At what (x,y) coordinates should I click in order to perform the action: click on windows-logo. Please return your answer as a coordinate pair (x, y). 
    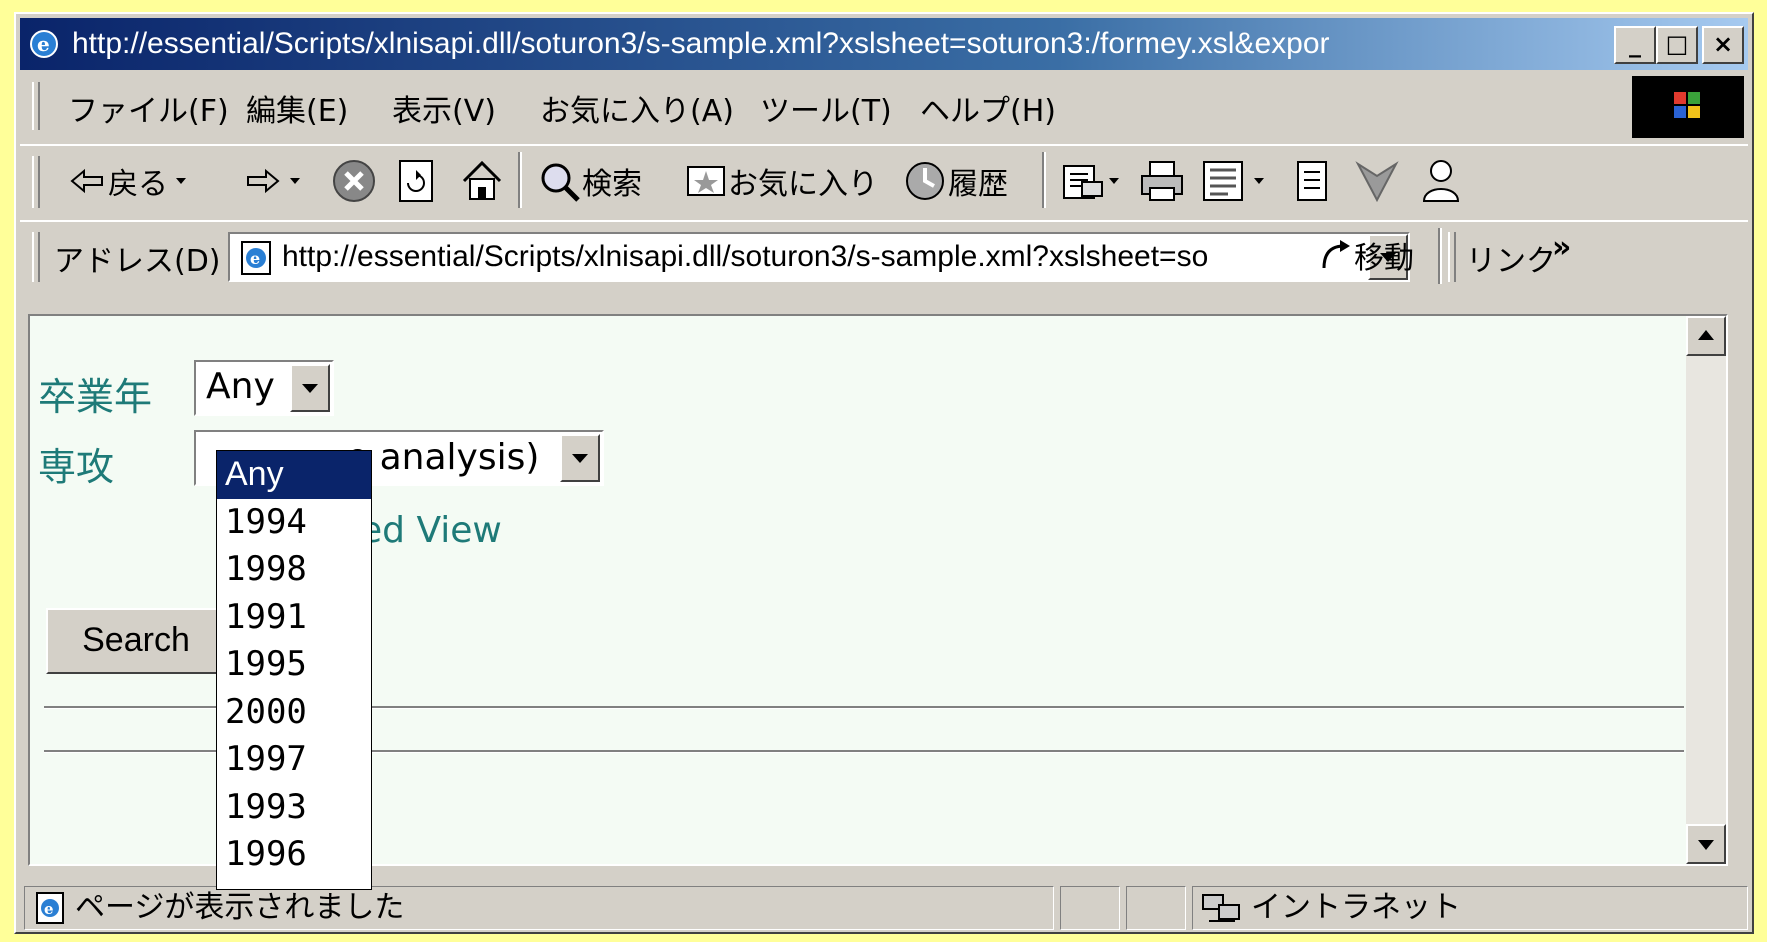
    Looking at the image, I should click on (1688, 107).